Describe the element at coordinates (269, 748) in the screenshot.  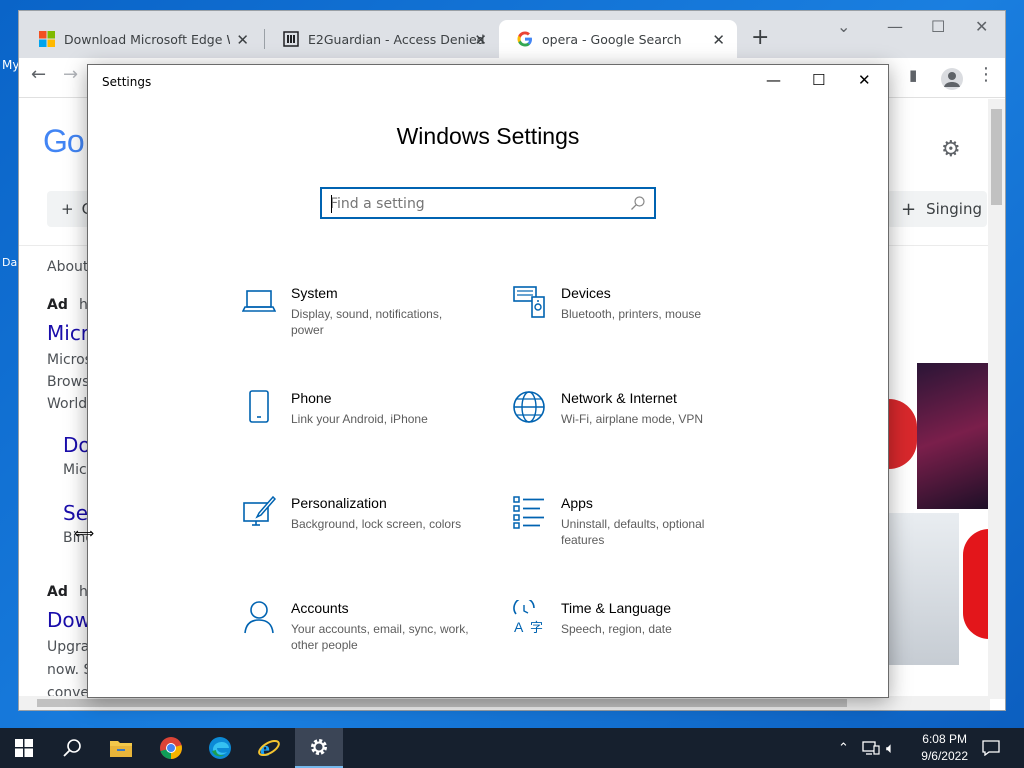
I see `taskbar-internet-explorer: e` at that location.